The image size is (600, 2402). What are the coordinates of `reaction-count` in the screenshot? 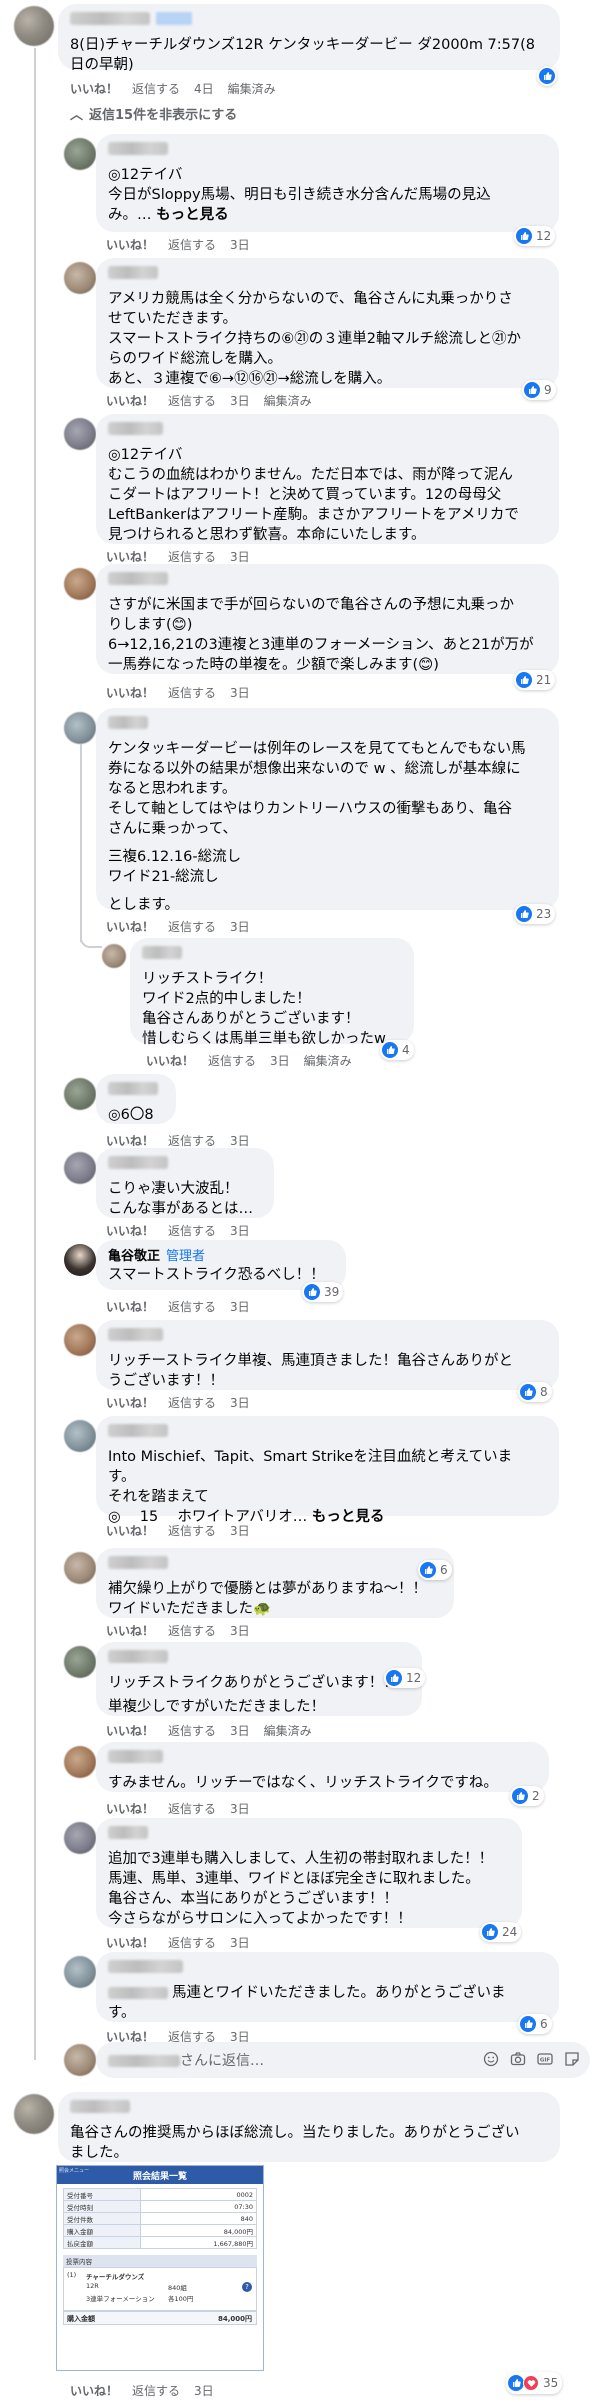 It's located at (547, 76).